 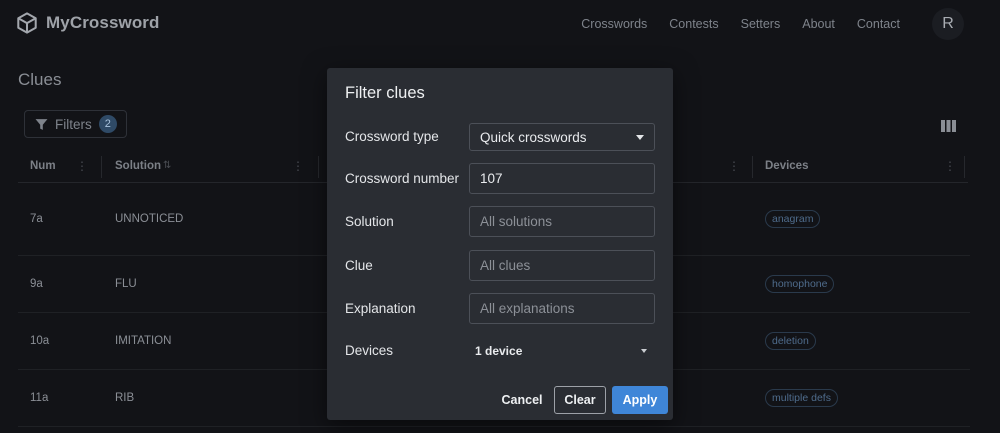 I want to click on nav-link-about: About, so click(x=818, y=24).